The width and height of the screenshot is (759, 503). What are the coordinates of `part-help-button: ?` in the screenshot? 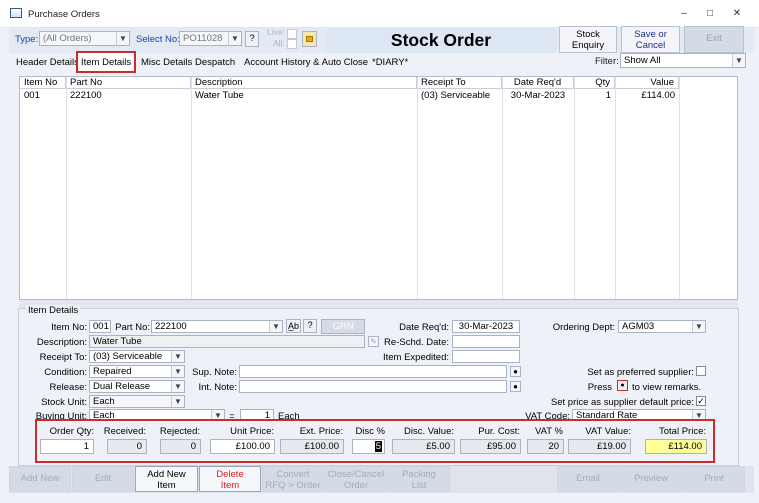 It's located at (310, 326).